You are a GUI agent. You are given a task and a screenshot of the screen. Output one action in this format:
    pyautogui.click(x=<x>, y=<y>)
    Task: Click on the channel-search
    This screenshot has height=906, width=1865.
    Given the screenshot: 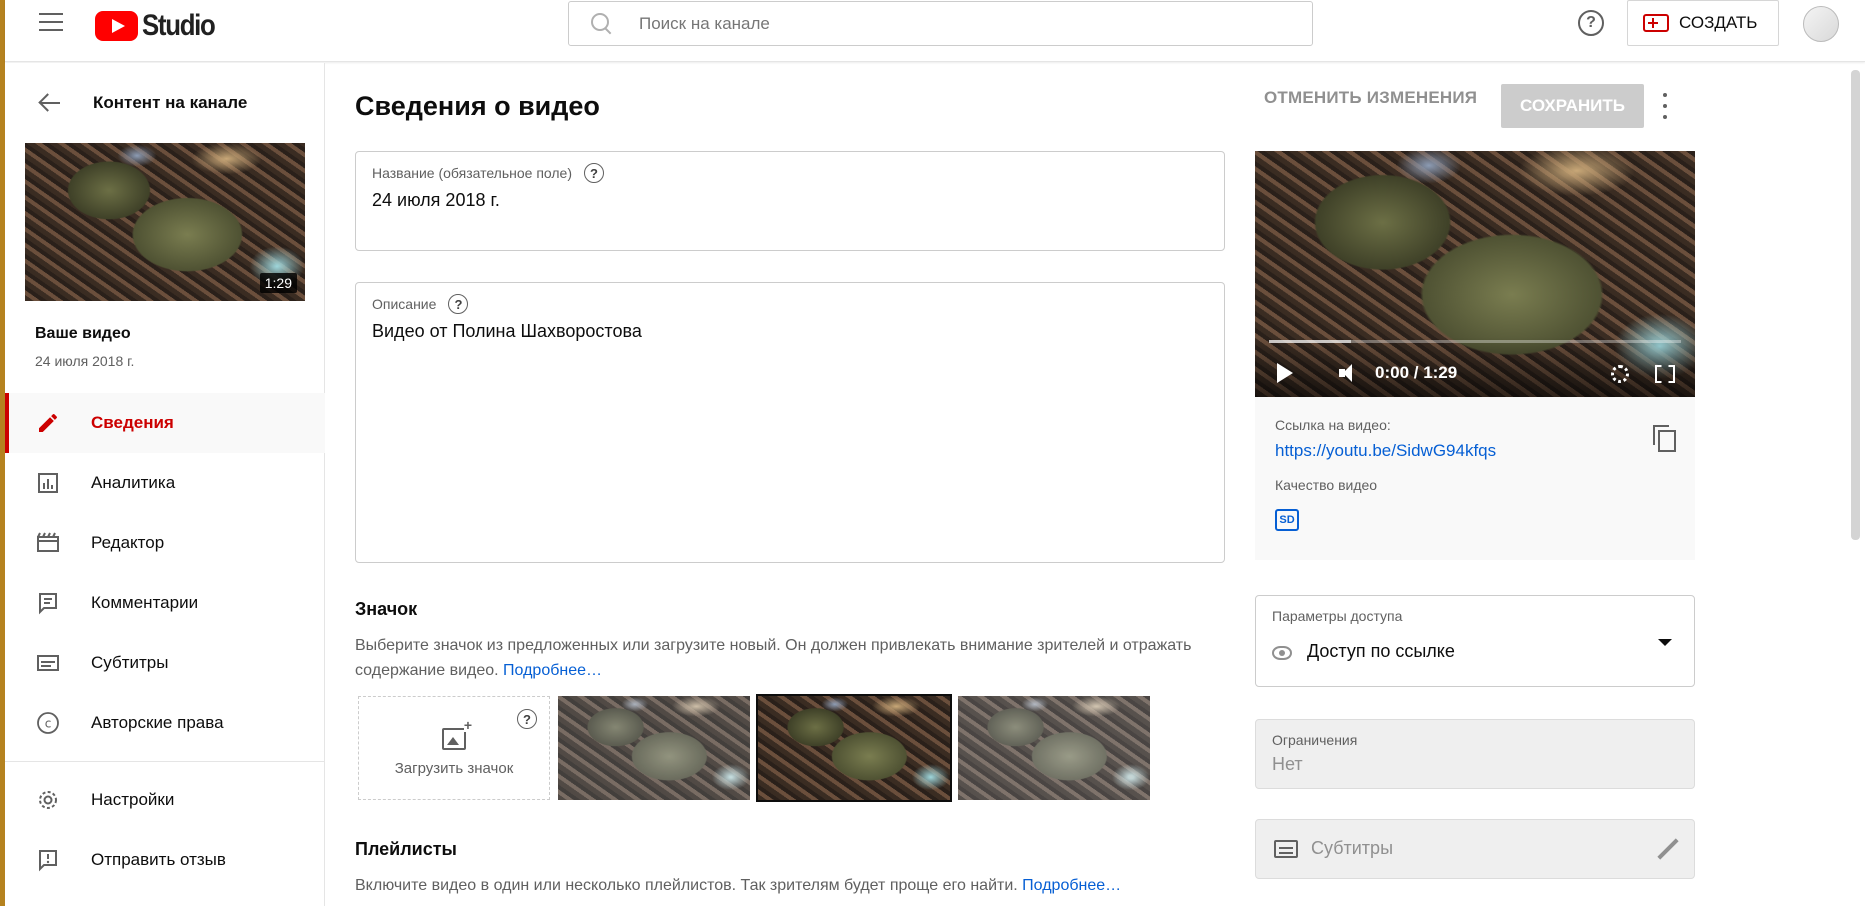 What is the action you would take?
    pyautogui.click(x=940, y=23)
    